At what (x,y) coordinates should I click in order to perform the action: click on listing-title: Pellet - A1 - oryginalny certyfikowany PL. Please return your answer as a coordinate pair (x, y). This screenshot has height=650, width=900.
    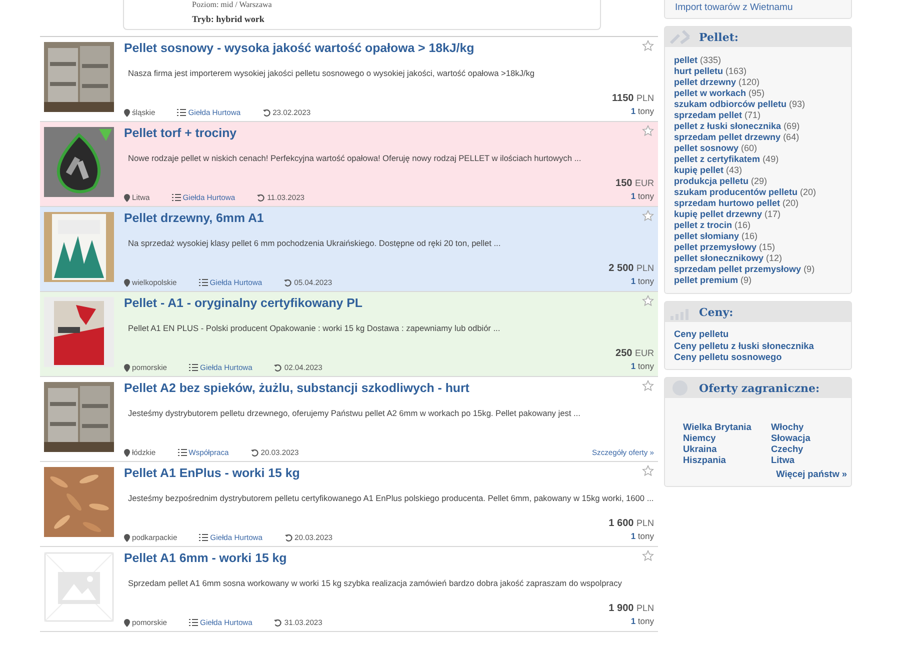
    Looking at the image, I should click on (243, 303).